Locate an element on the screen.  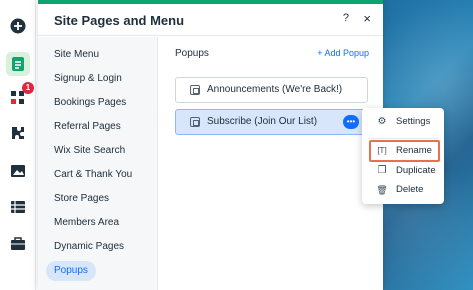
popup-row-label: Subscribe (Join Our List) is located at coordinates (262, 121).